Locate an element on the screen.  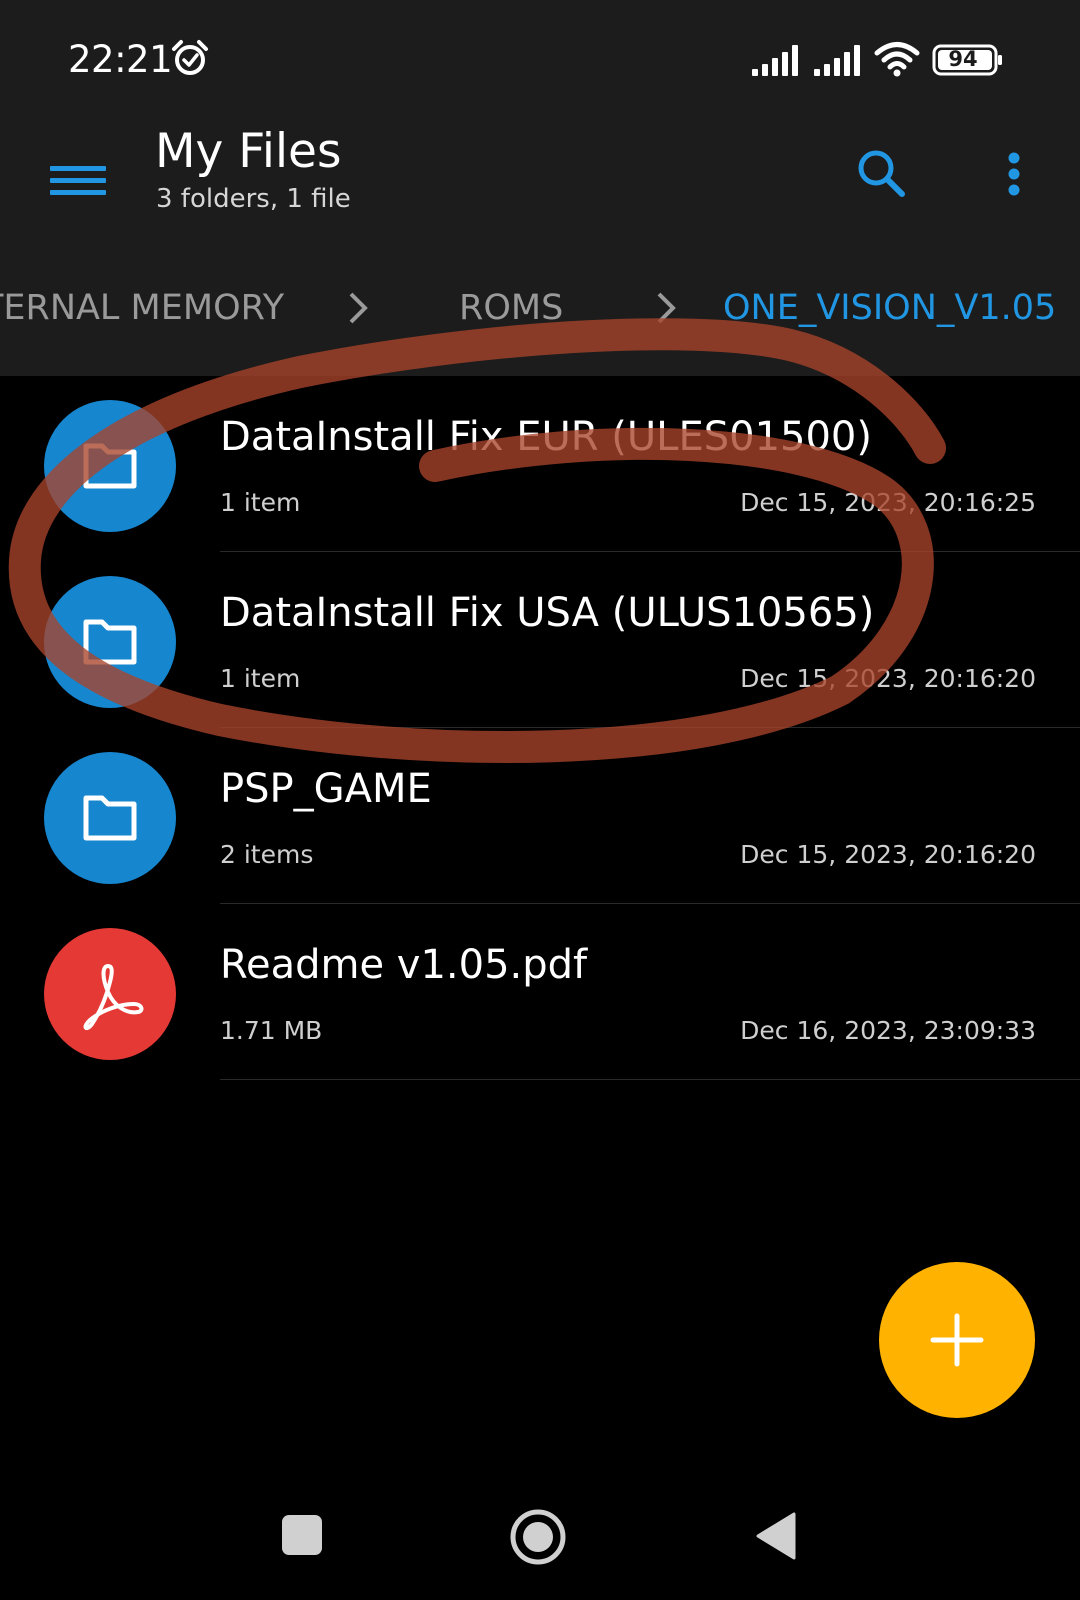
breadcrumb-item-internal-memory: TERNAL MEMORY is located at coordinates (142, 308).